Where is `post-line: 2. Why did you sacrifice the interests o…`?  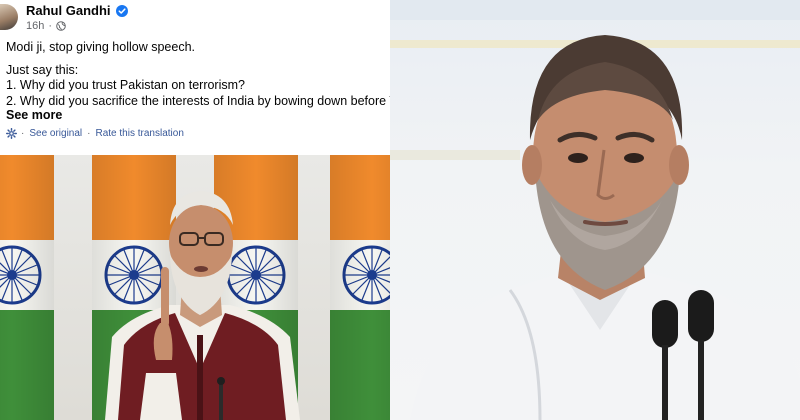 post-line: 2. Why did you sacrifice the interests o… is located at coordinates (198, 101).